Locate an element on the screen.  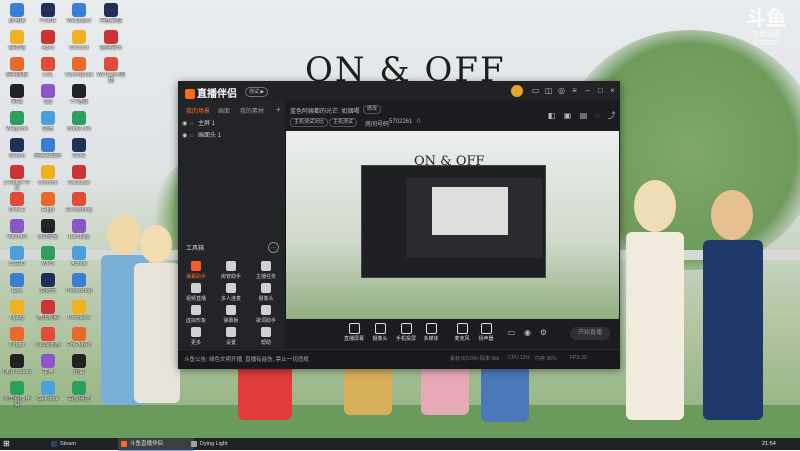
desktop-icon: Uplay is located at coordinates (17, 313).